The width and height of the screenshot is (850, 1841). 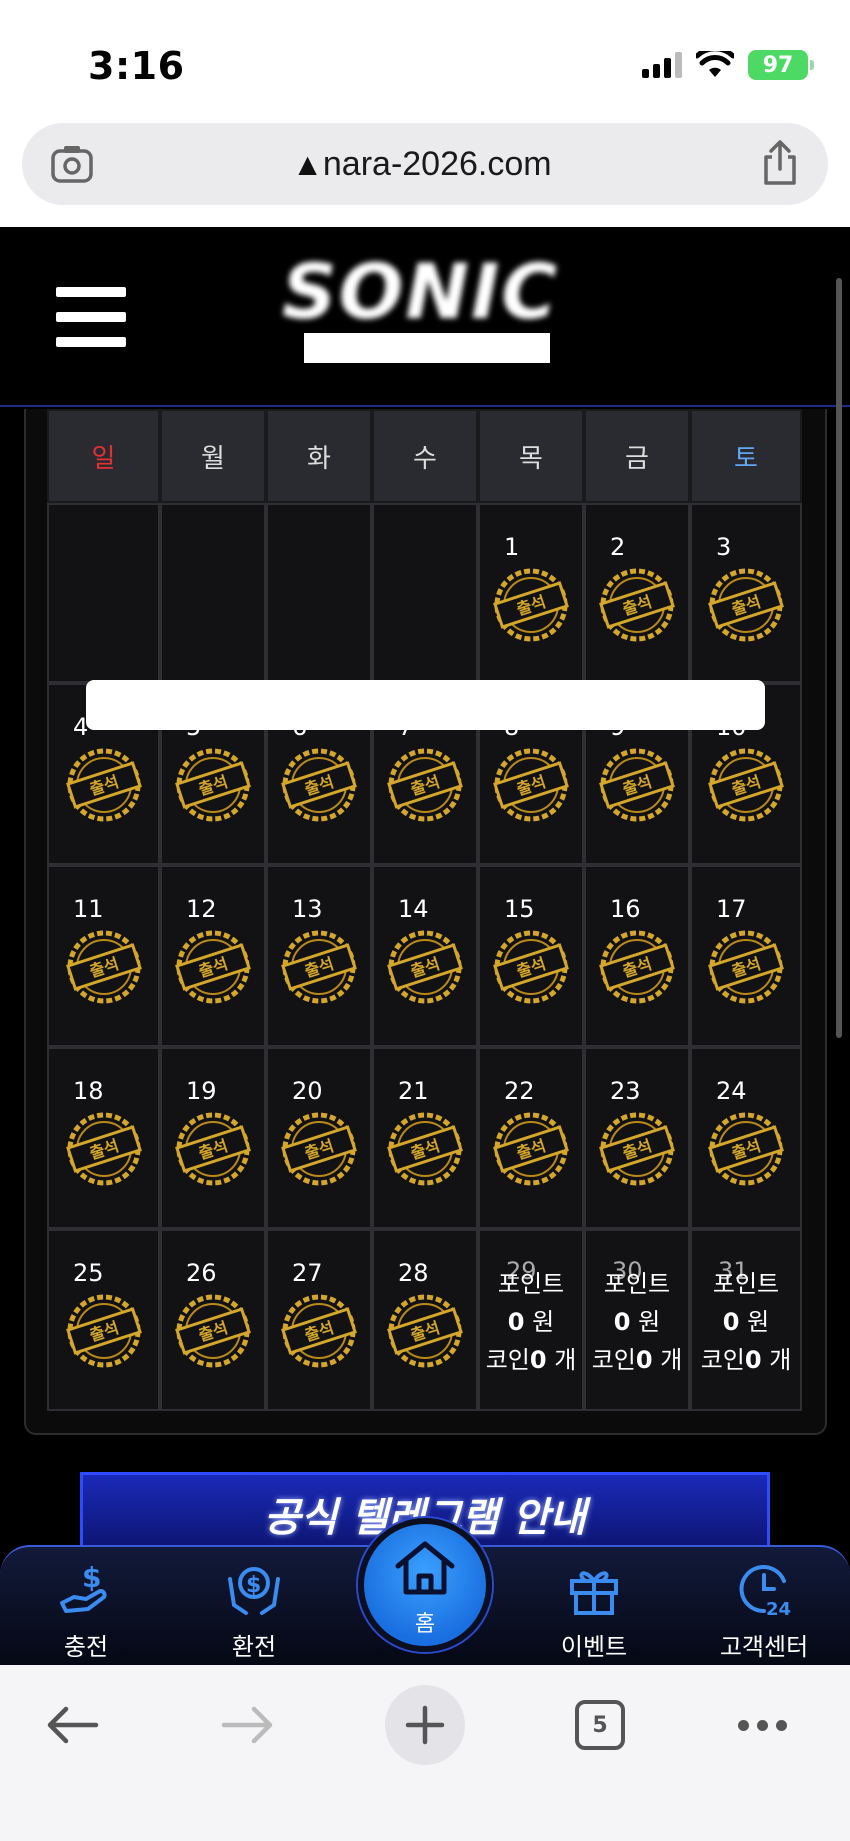 I want to click on calendar-day-cell: 23 출석, so click(x=637, y=1138).